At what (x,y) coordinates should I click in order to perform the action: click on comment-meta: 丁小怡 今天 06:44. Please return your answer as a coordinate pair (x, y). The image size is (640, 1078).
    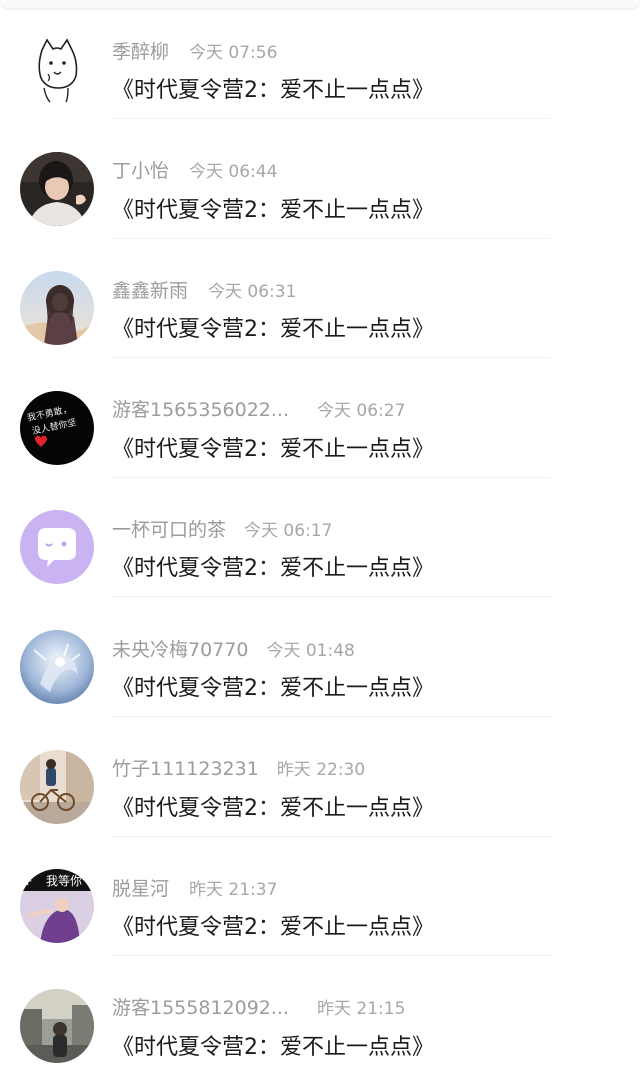
    Looking at the image, I should click on (194, 170).